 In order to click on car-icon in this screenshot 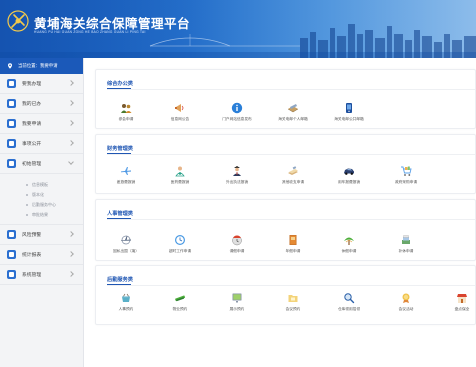, I will do `click(349, 171)`.